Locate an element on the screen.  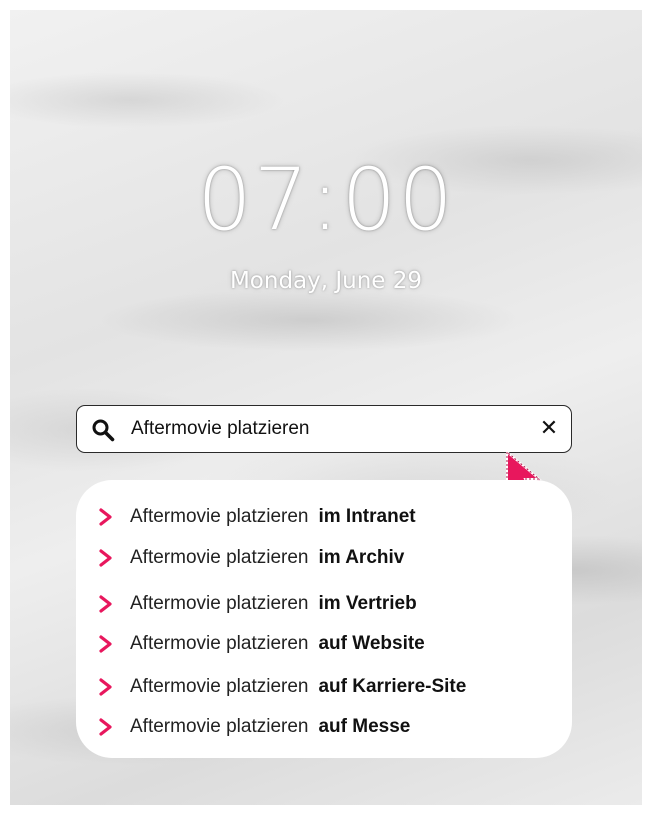
search-icon is located at coordinates (103, 430).